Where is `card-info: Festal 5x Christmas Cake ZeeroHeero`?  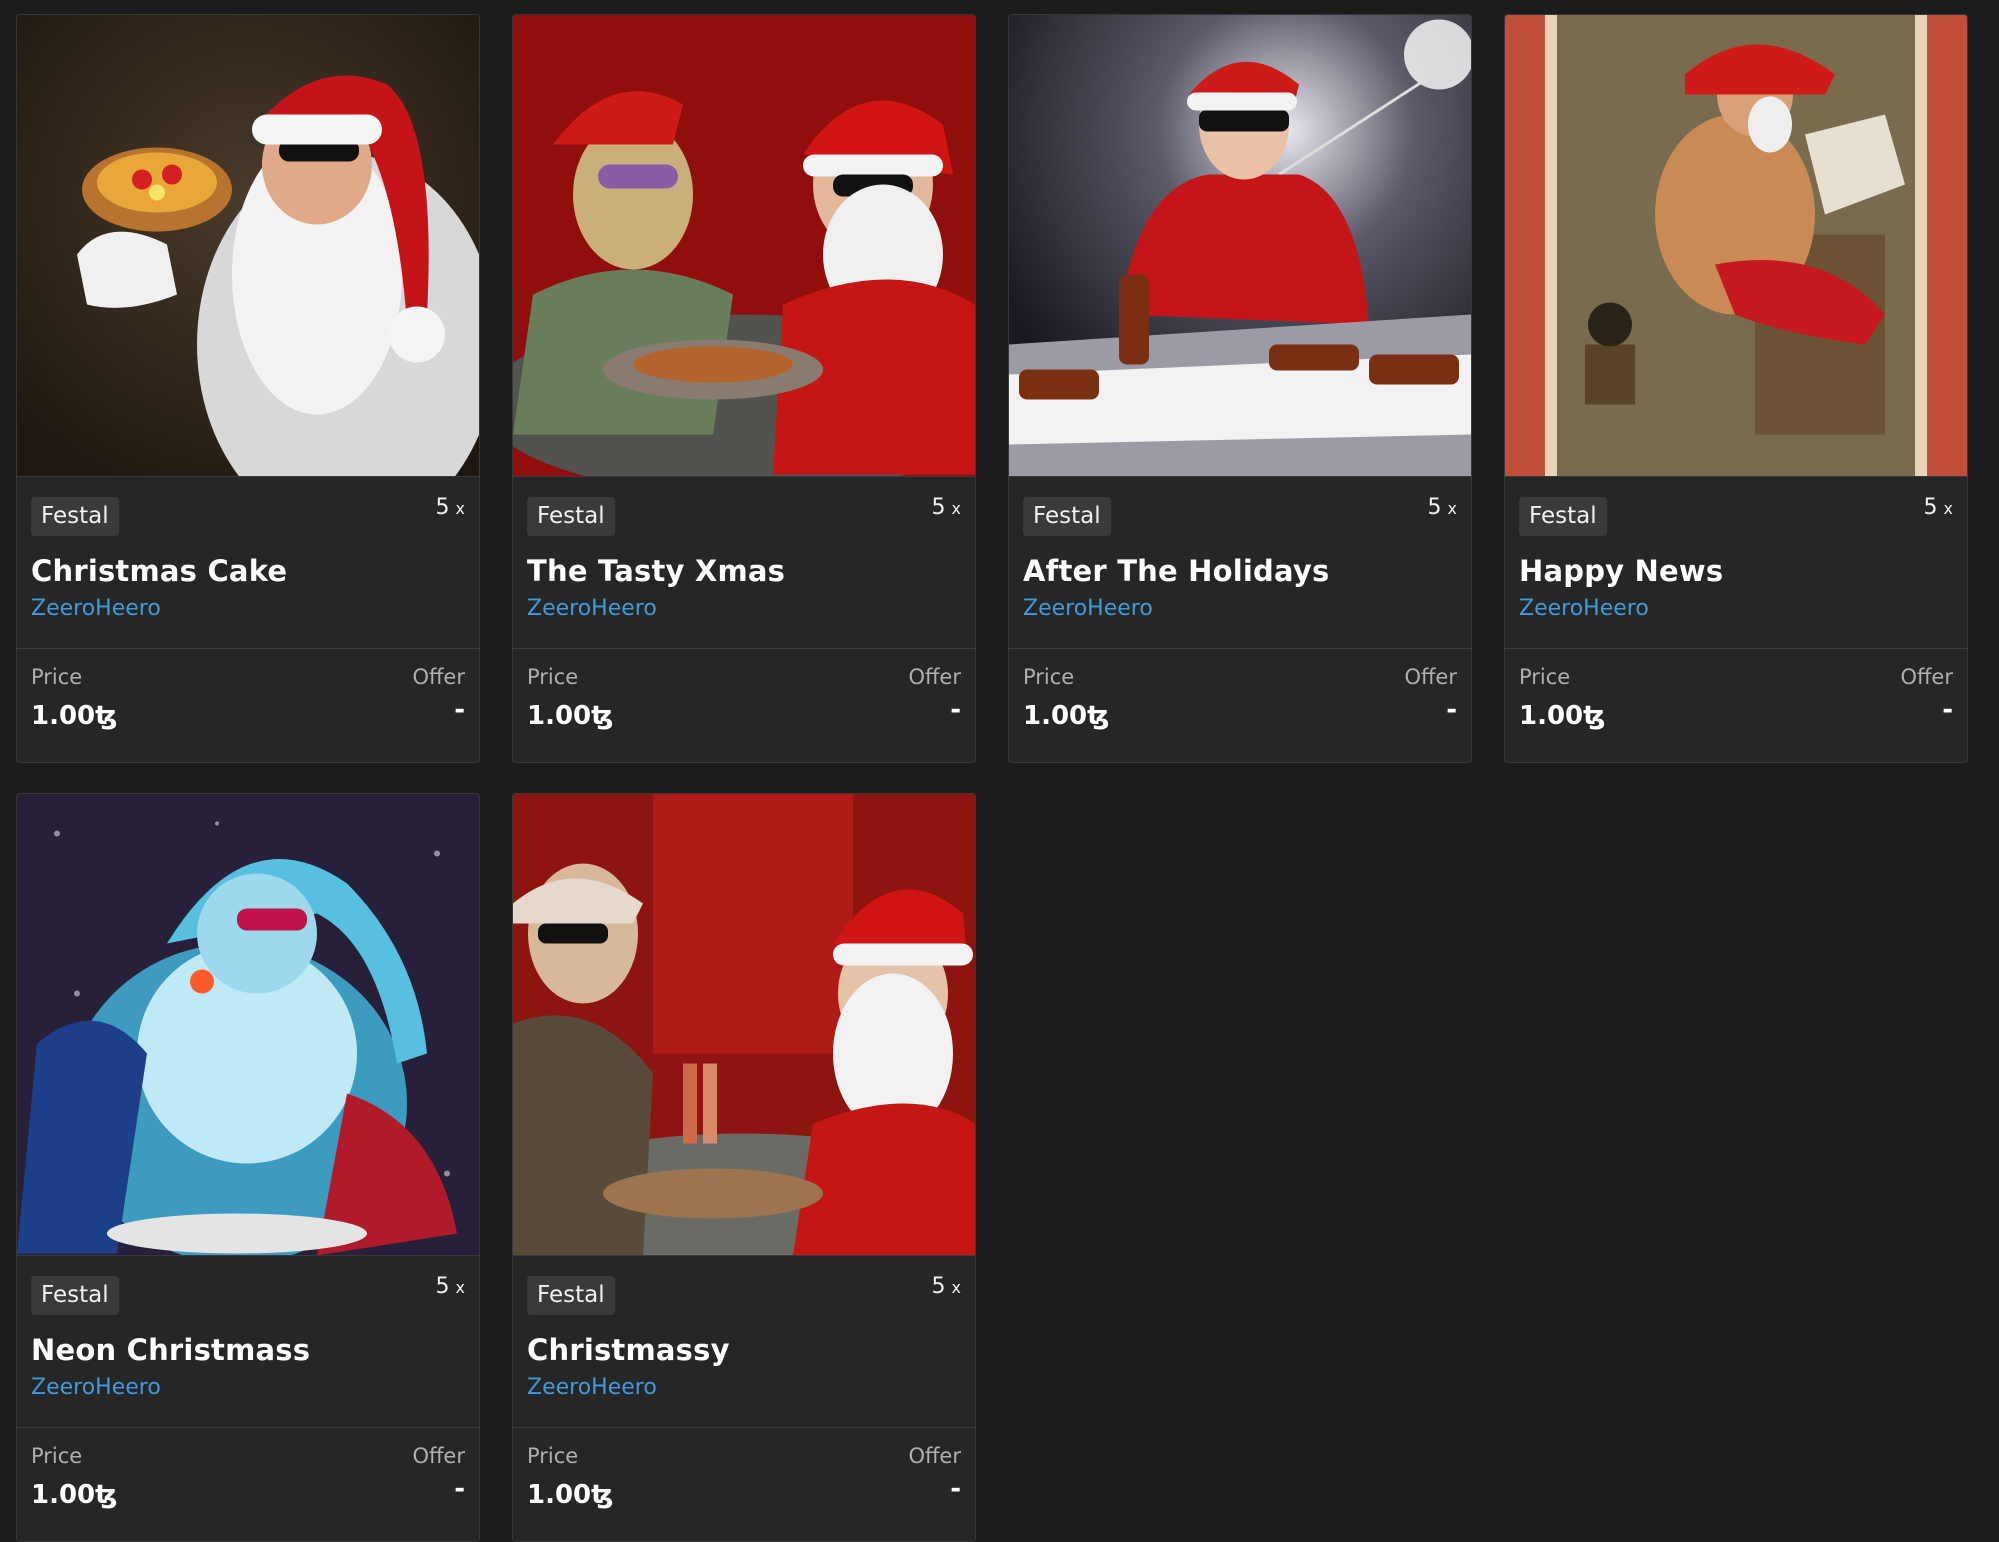
card-info: Festal 5x Christmas Cake ZeeroHeero is located at coordinates (248, 563).